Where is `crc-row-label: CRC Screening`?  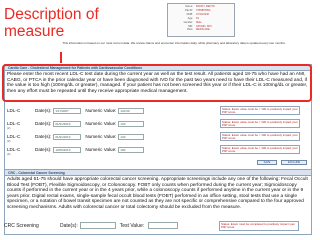
crc-row-label: CRC Screening is located at coordinates (21, 225).